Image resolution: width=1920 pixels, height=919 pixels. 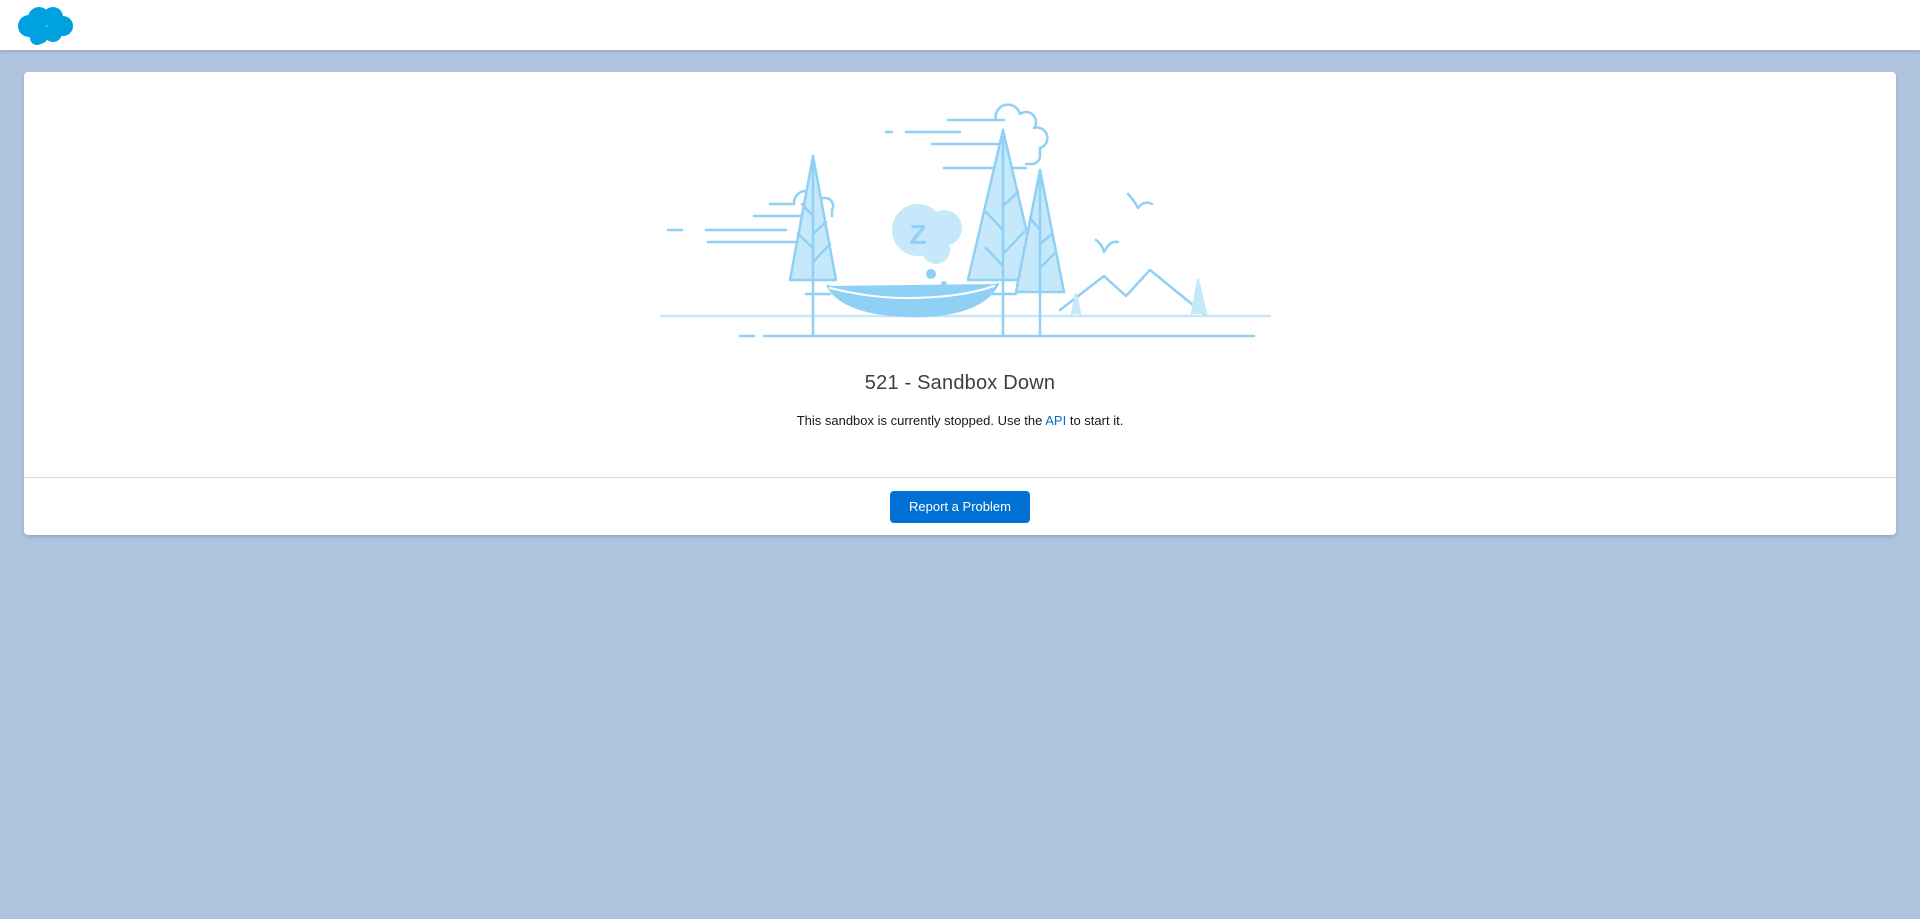 I want to click on sleeping-hammock-illustration-icon: Z, so click(x=966, y=220).